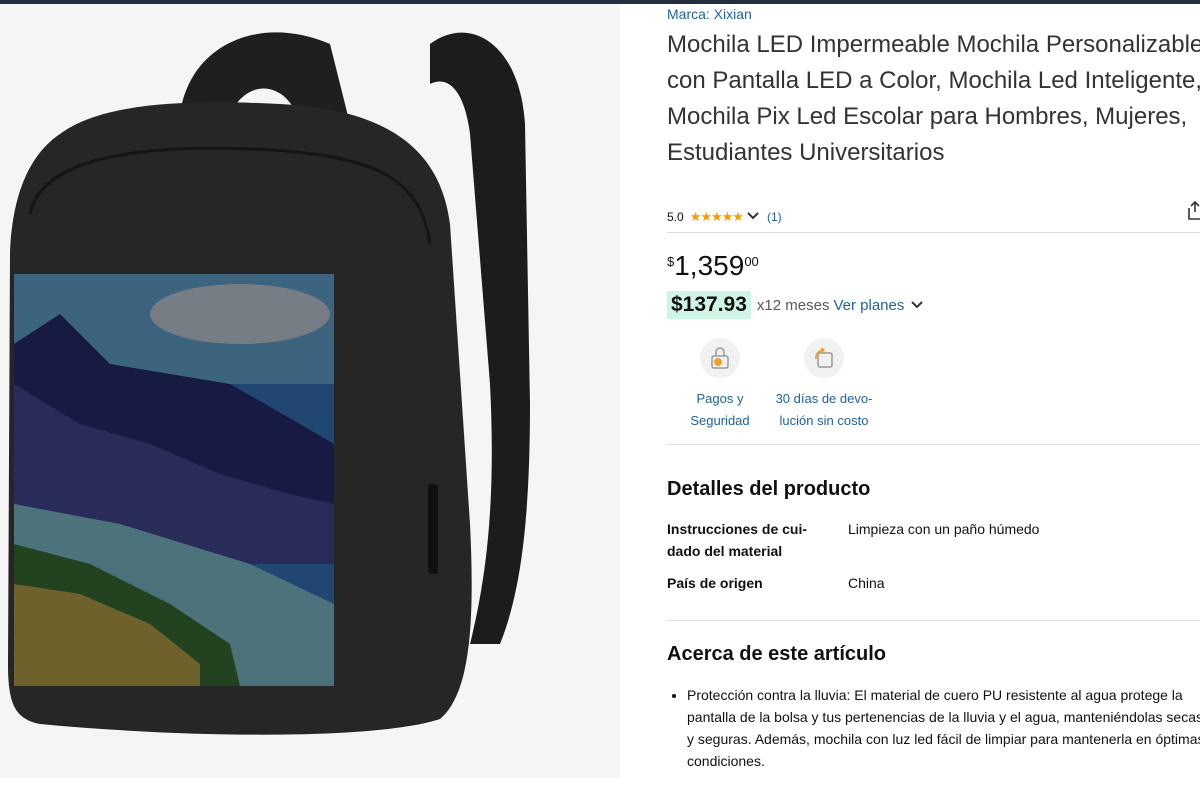  What do you see at coordinates (769, 489) in the screenshot?
I see `product-details-heading: Detalles del producto` at bounding box center [769, 489].